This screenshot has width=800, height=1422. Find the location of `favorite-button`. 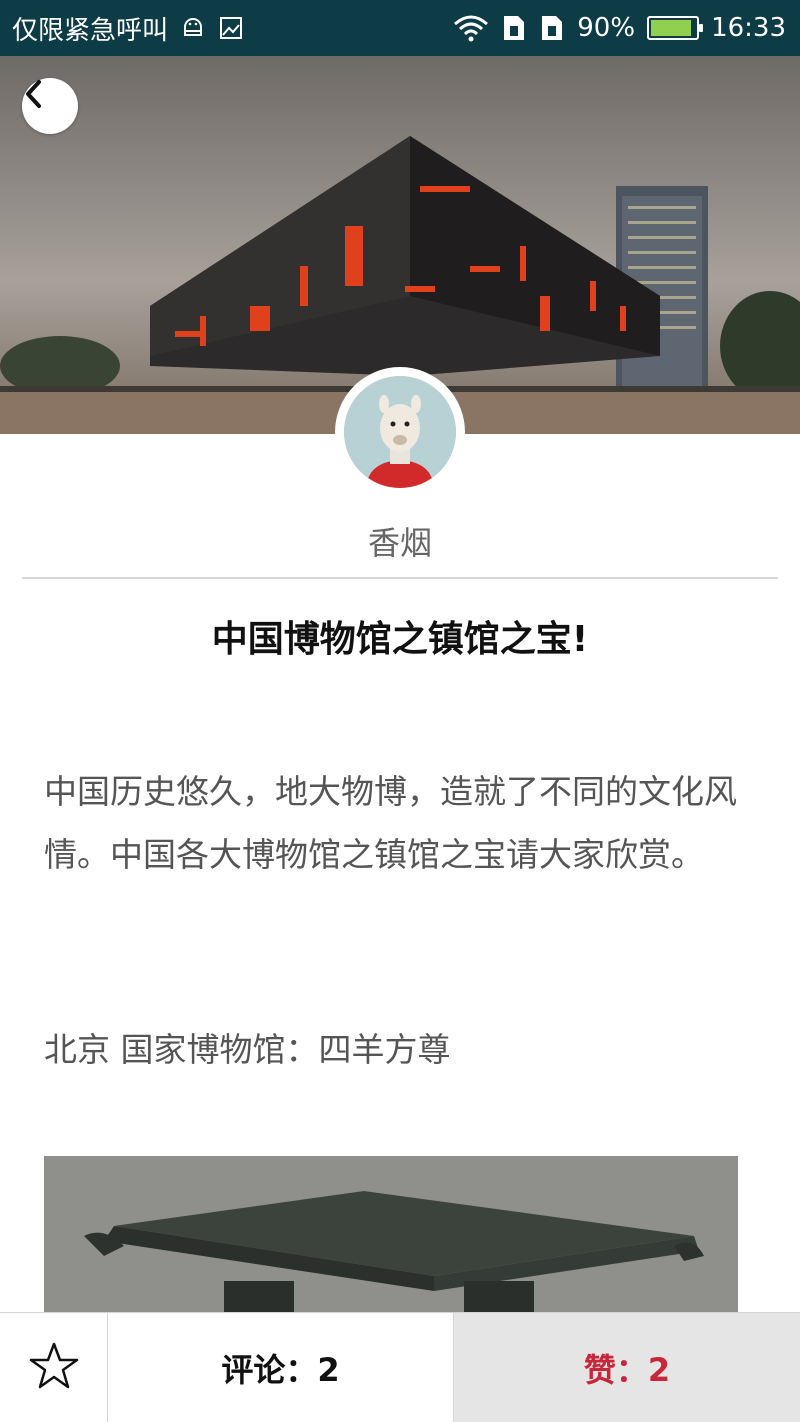

favorite-button is located at coordinates (54, 1367).